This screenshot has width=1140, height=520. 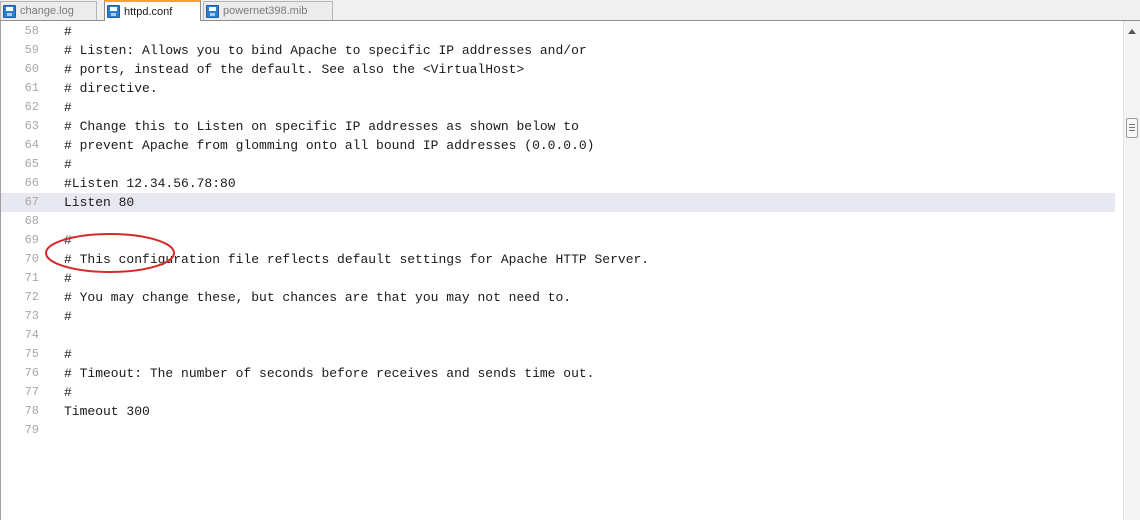 I want to click on scroll-up-arrow-icon, so click(x=1132, y=31).